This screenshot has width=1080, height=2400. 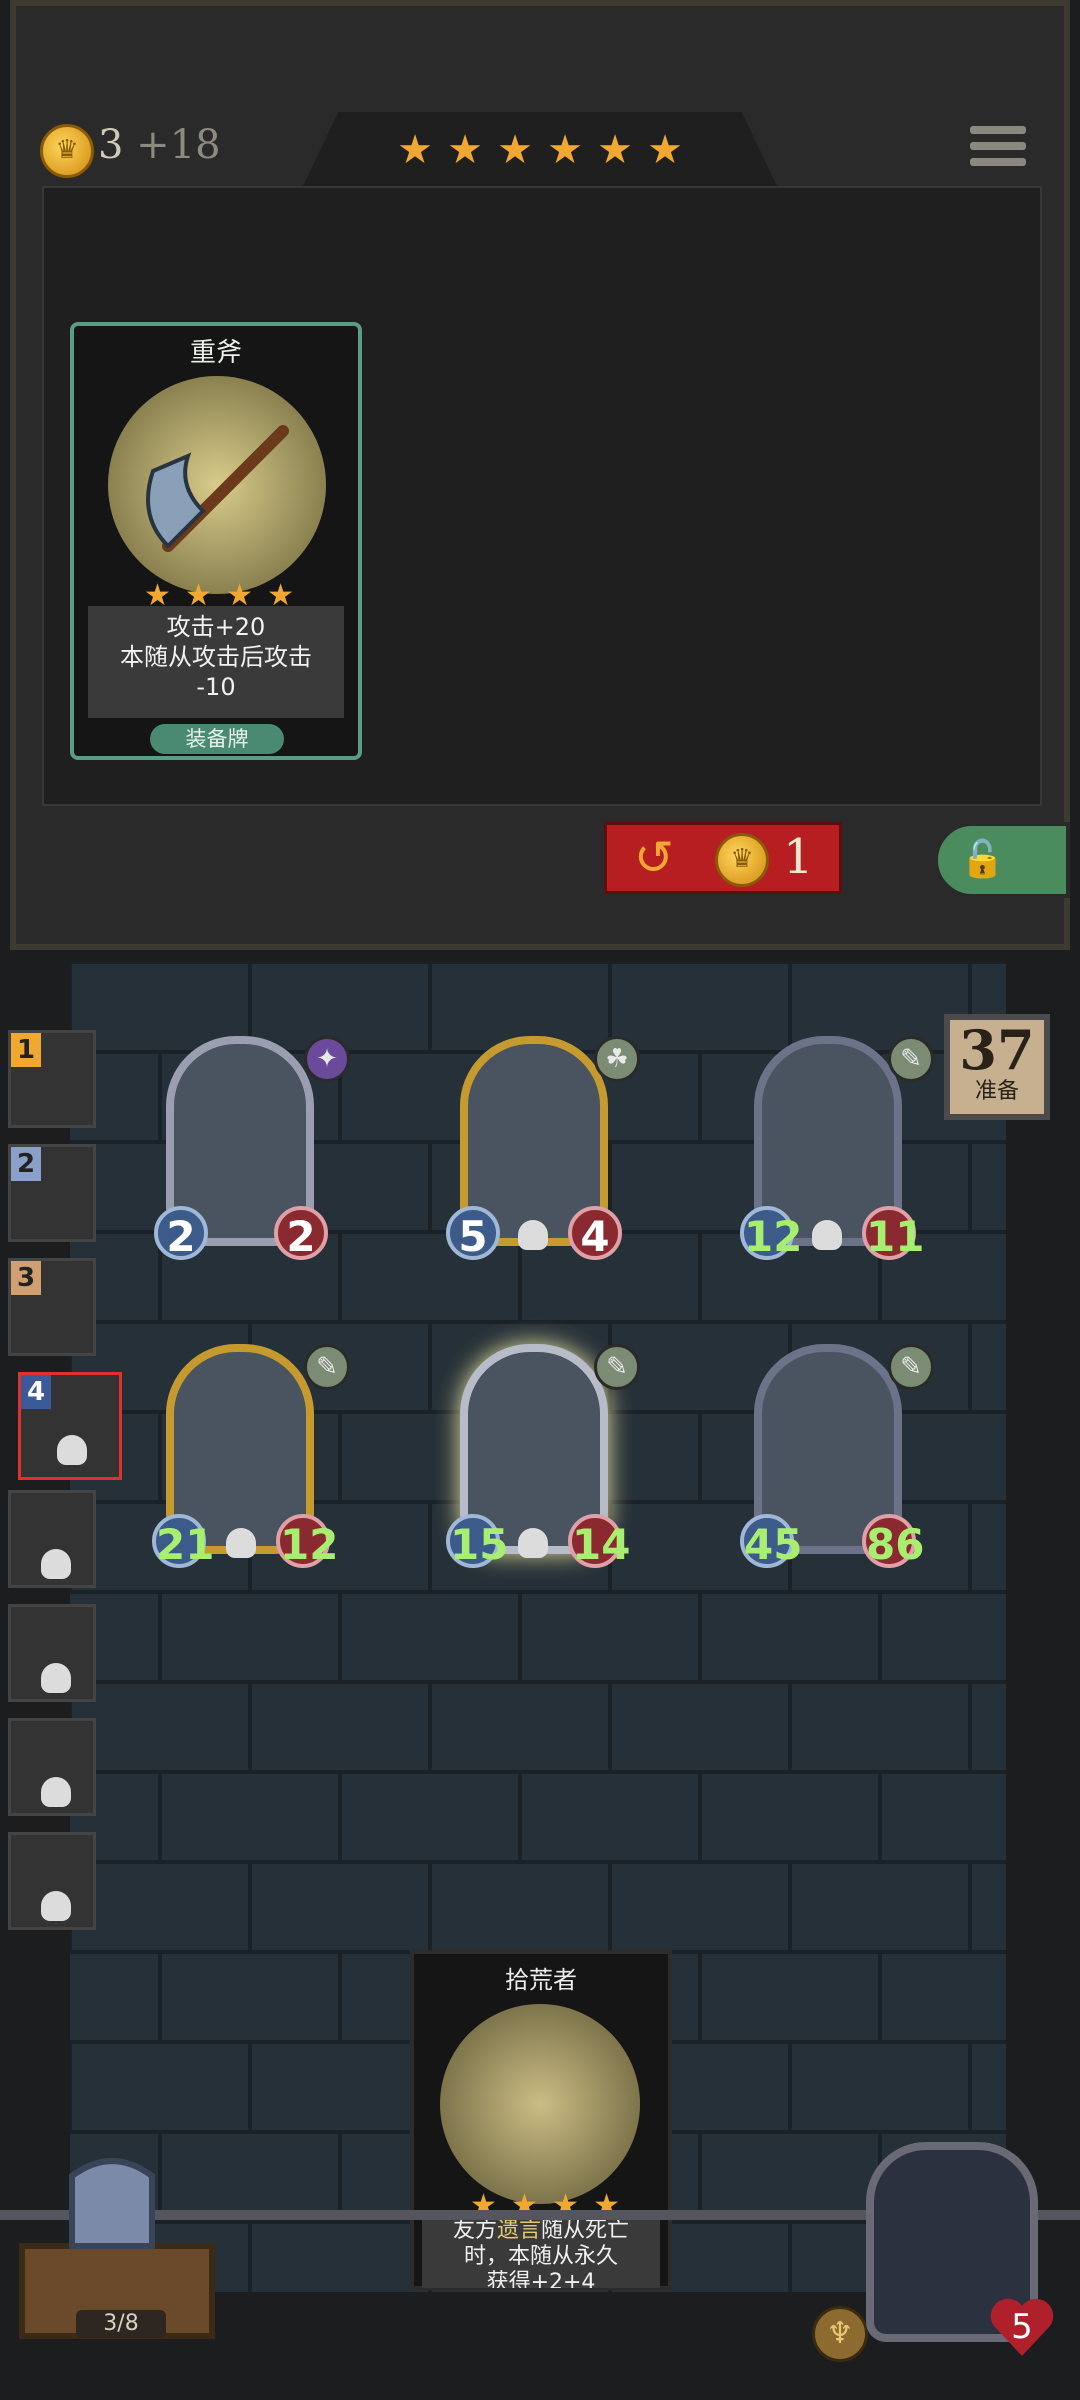 I want to click on refresh-cost: 1, so click(x=798, y=857).